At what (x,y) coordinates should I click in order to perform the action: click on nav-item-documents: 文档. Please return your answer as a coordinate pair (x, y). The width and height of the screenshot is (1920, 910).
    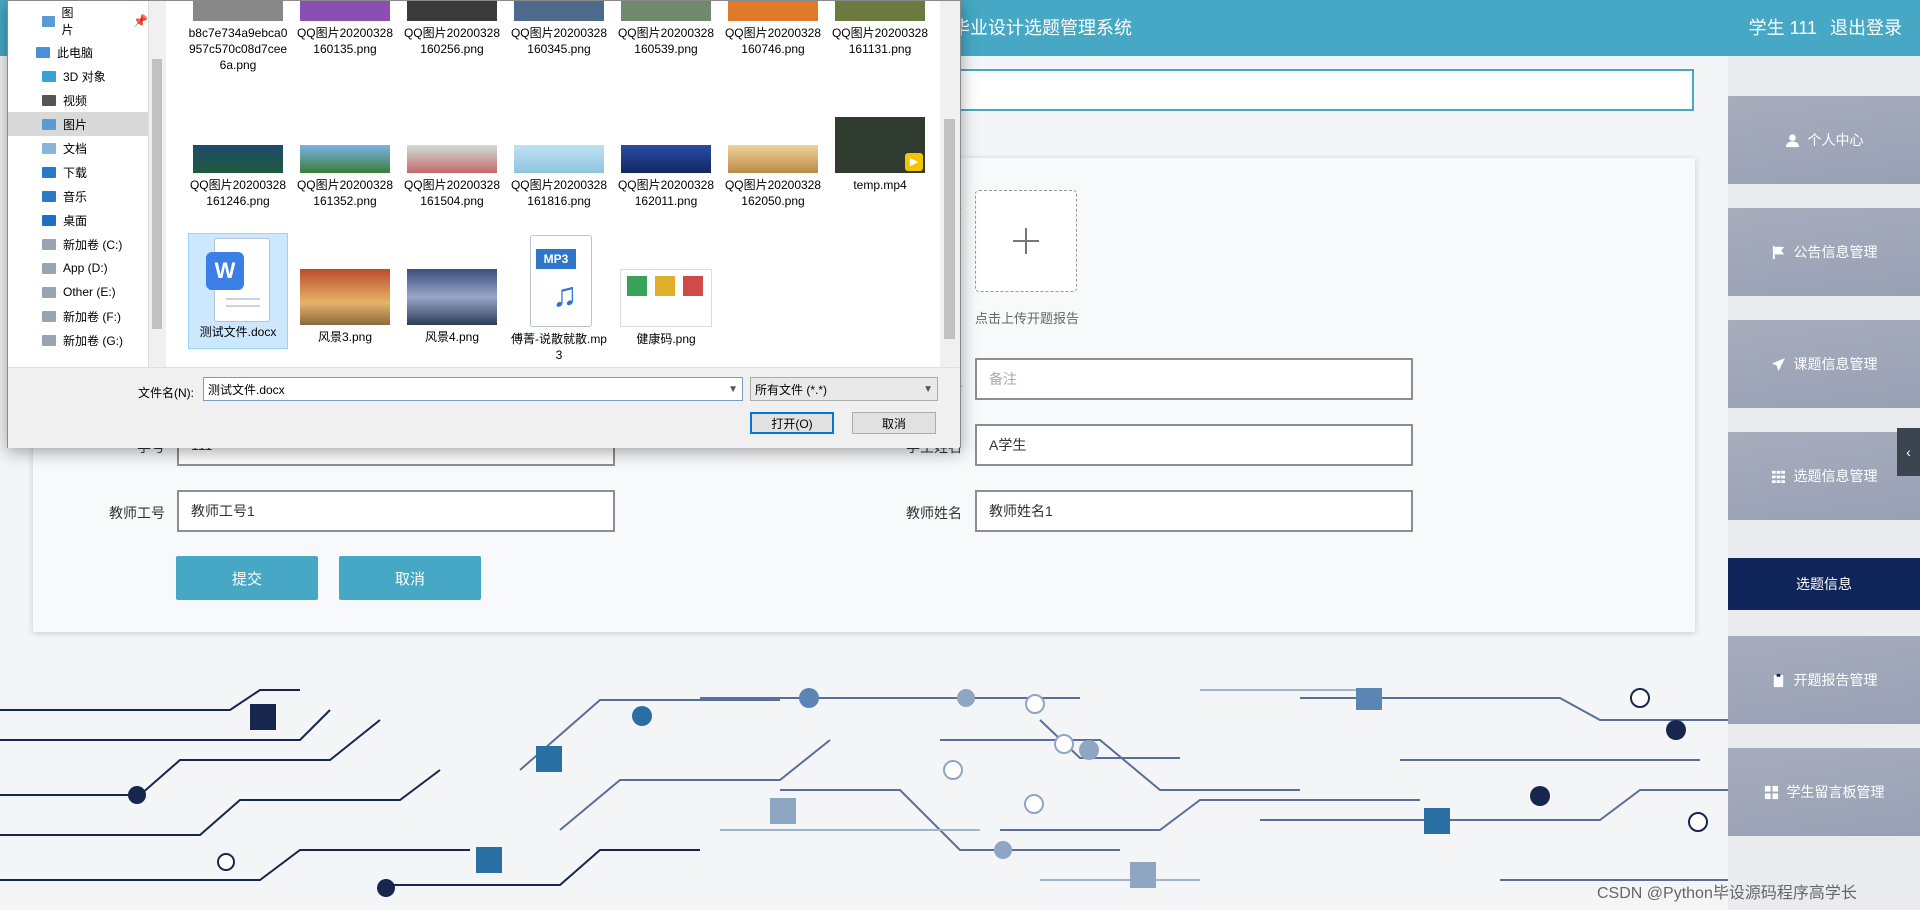
    Looking at the image, I should click on (78, 148).